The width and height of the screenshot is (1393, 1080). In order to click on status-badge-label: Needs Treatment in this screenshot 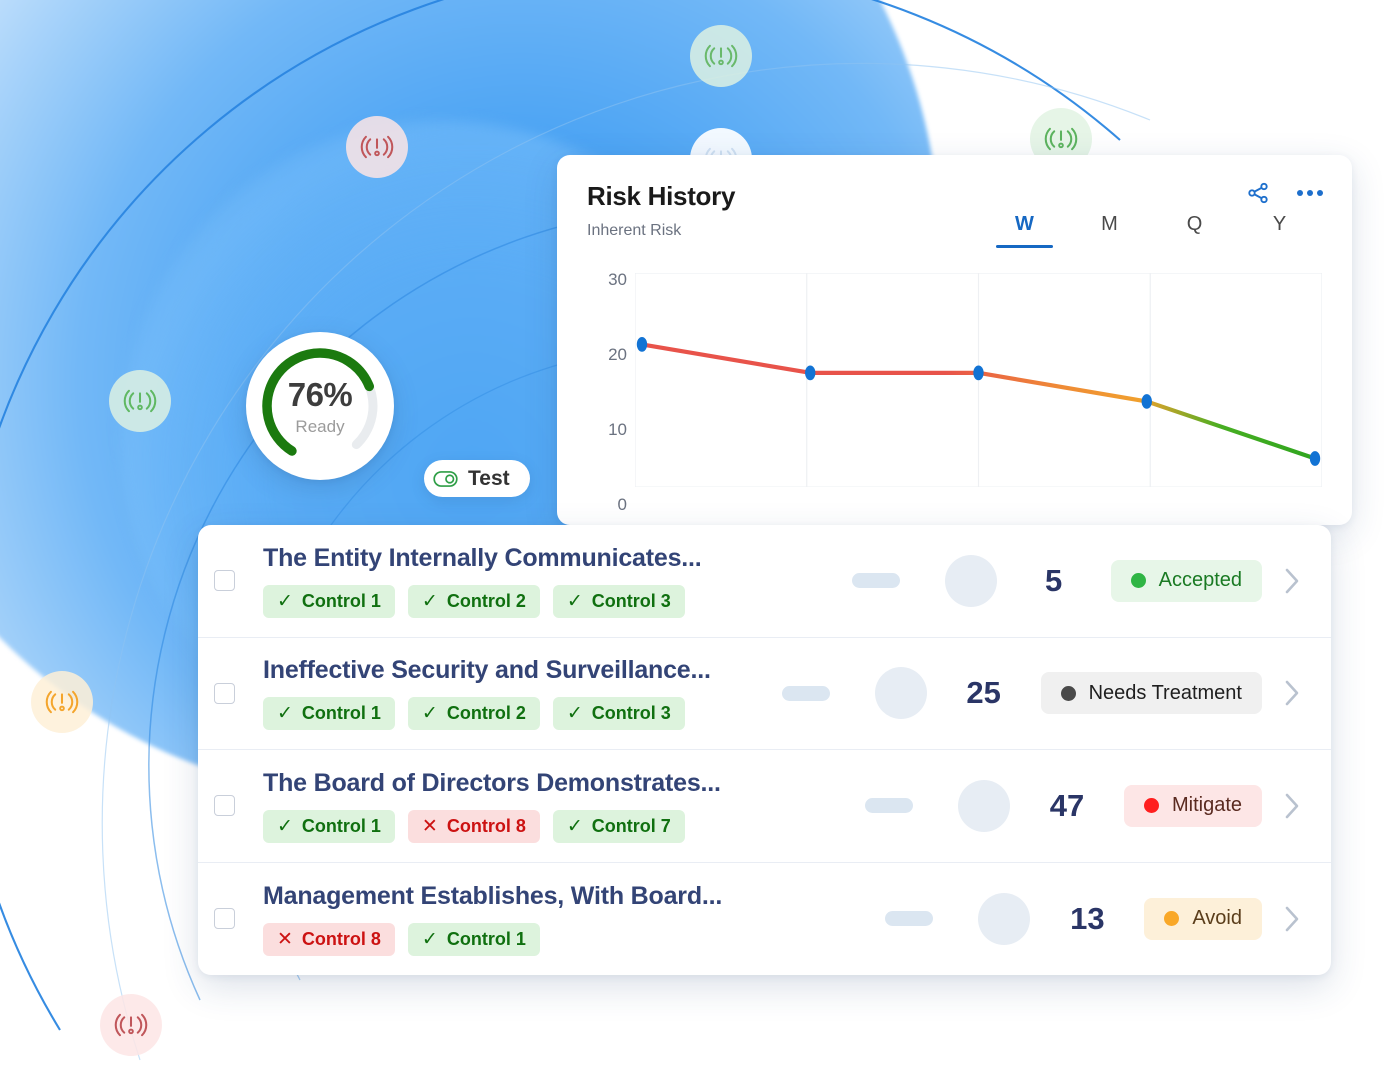, I will do `click(1165, 692)`.